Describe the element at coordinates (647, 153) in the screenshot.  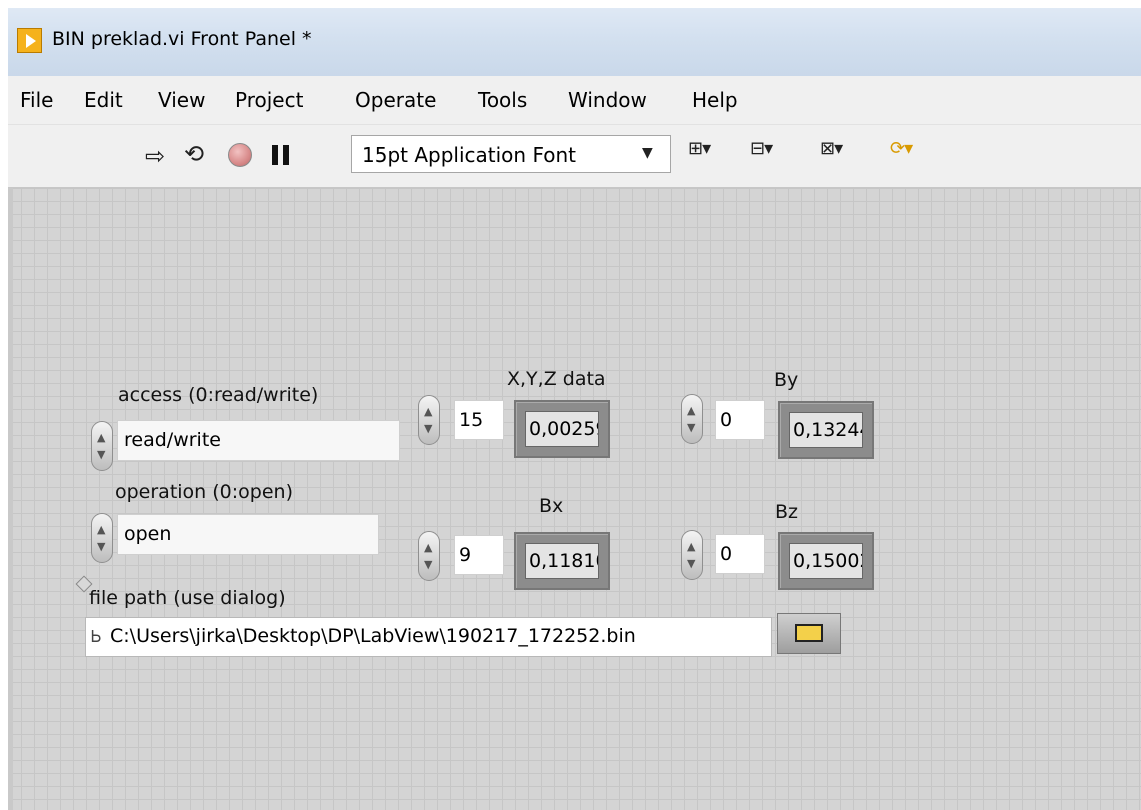
I see `chevron-down-icon: ▼` at that location.